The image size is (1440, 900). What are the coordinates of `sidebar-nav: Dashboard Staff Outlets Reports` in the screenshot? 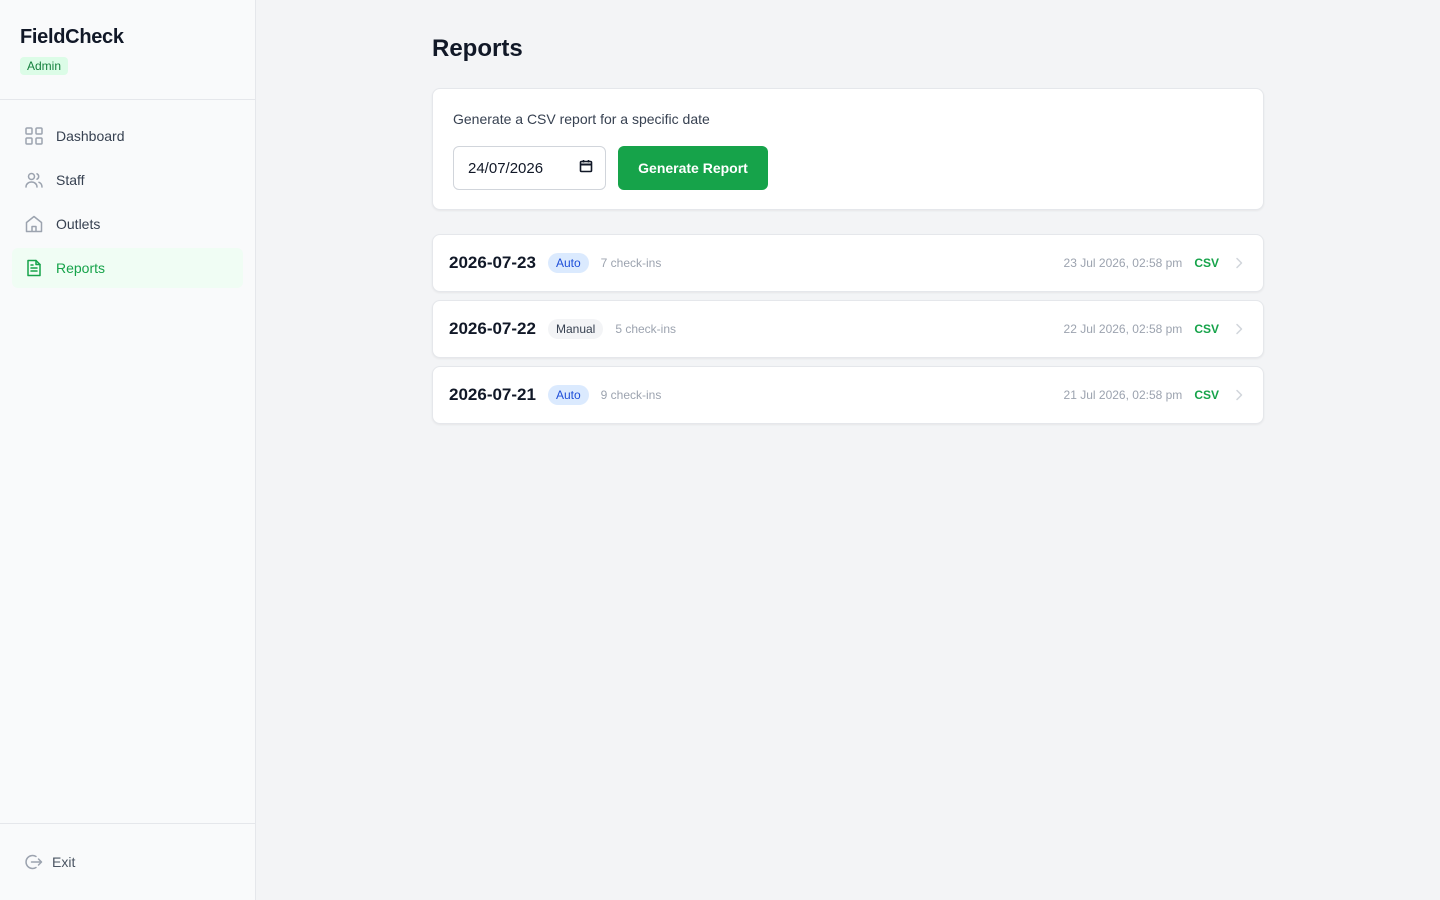 It's located at (127, 204).